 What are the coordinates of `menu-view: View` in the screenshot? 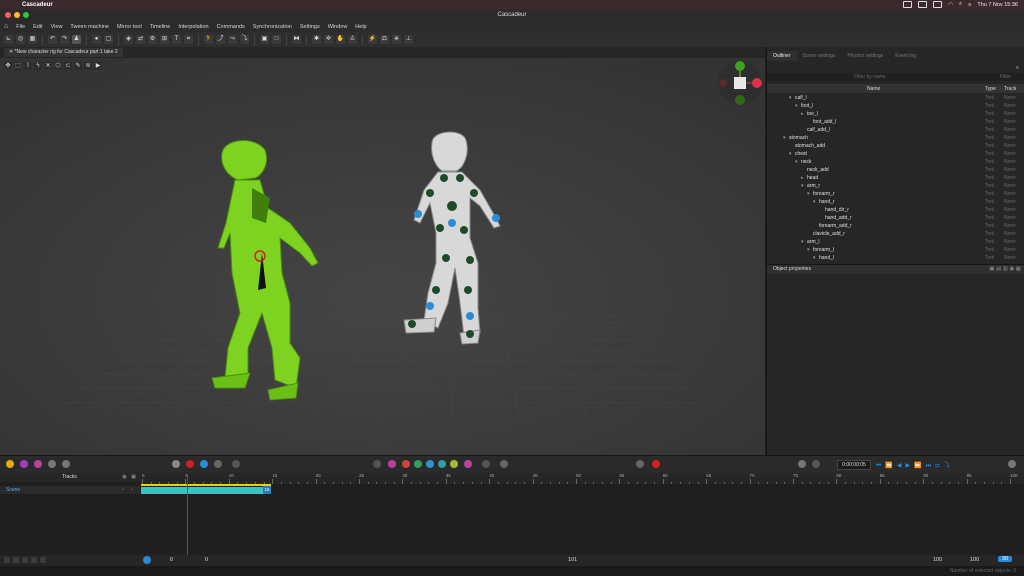 It's located at (57, 27).